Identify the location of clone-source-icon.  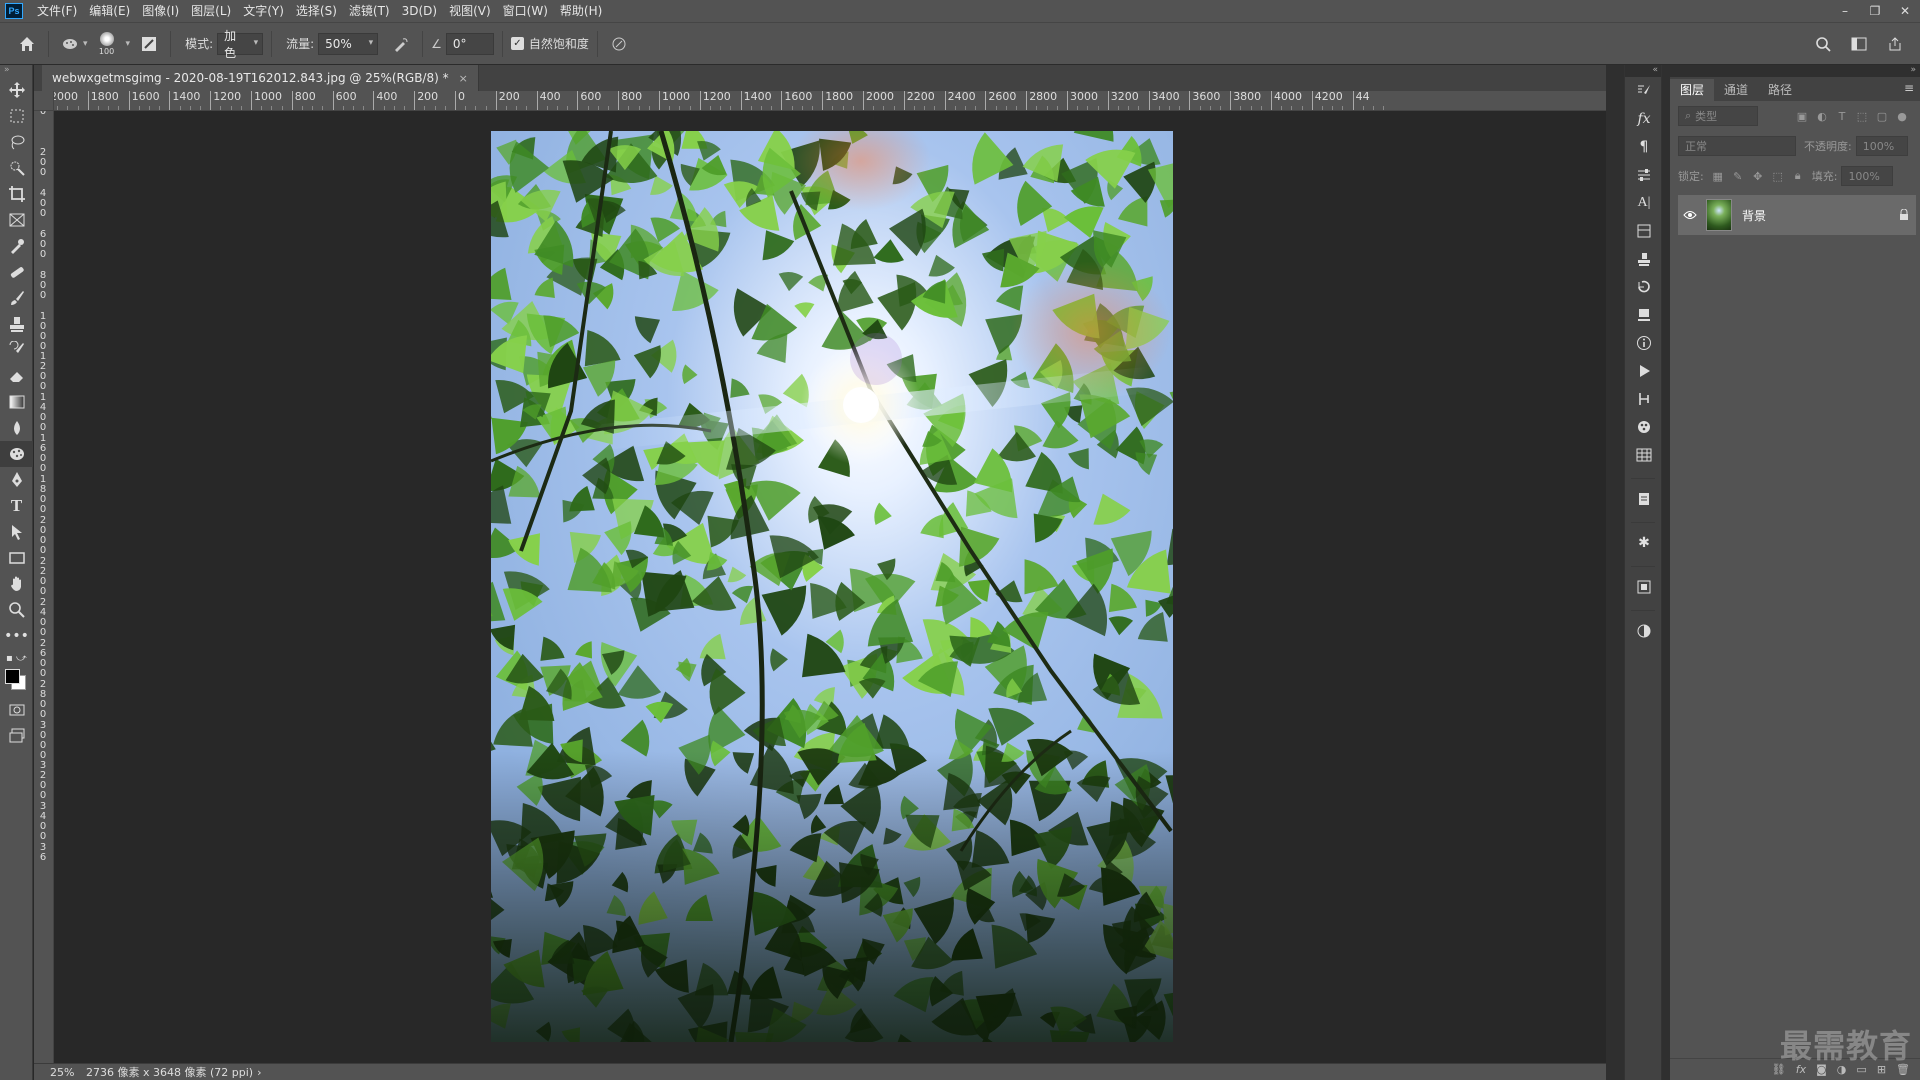
(1644, 259).